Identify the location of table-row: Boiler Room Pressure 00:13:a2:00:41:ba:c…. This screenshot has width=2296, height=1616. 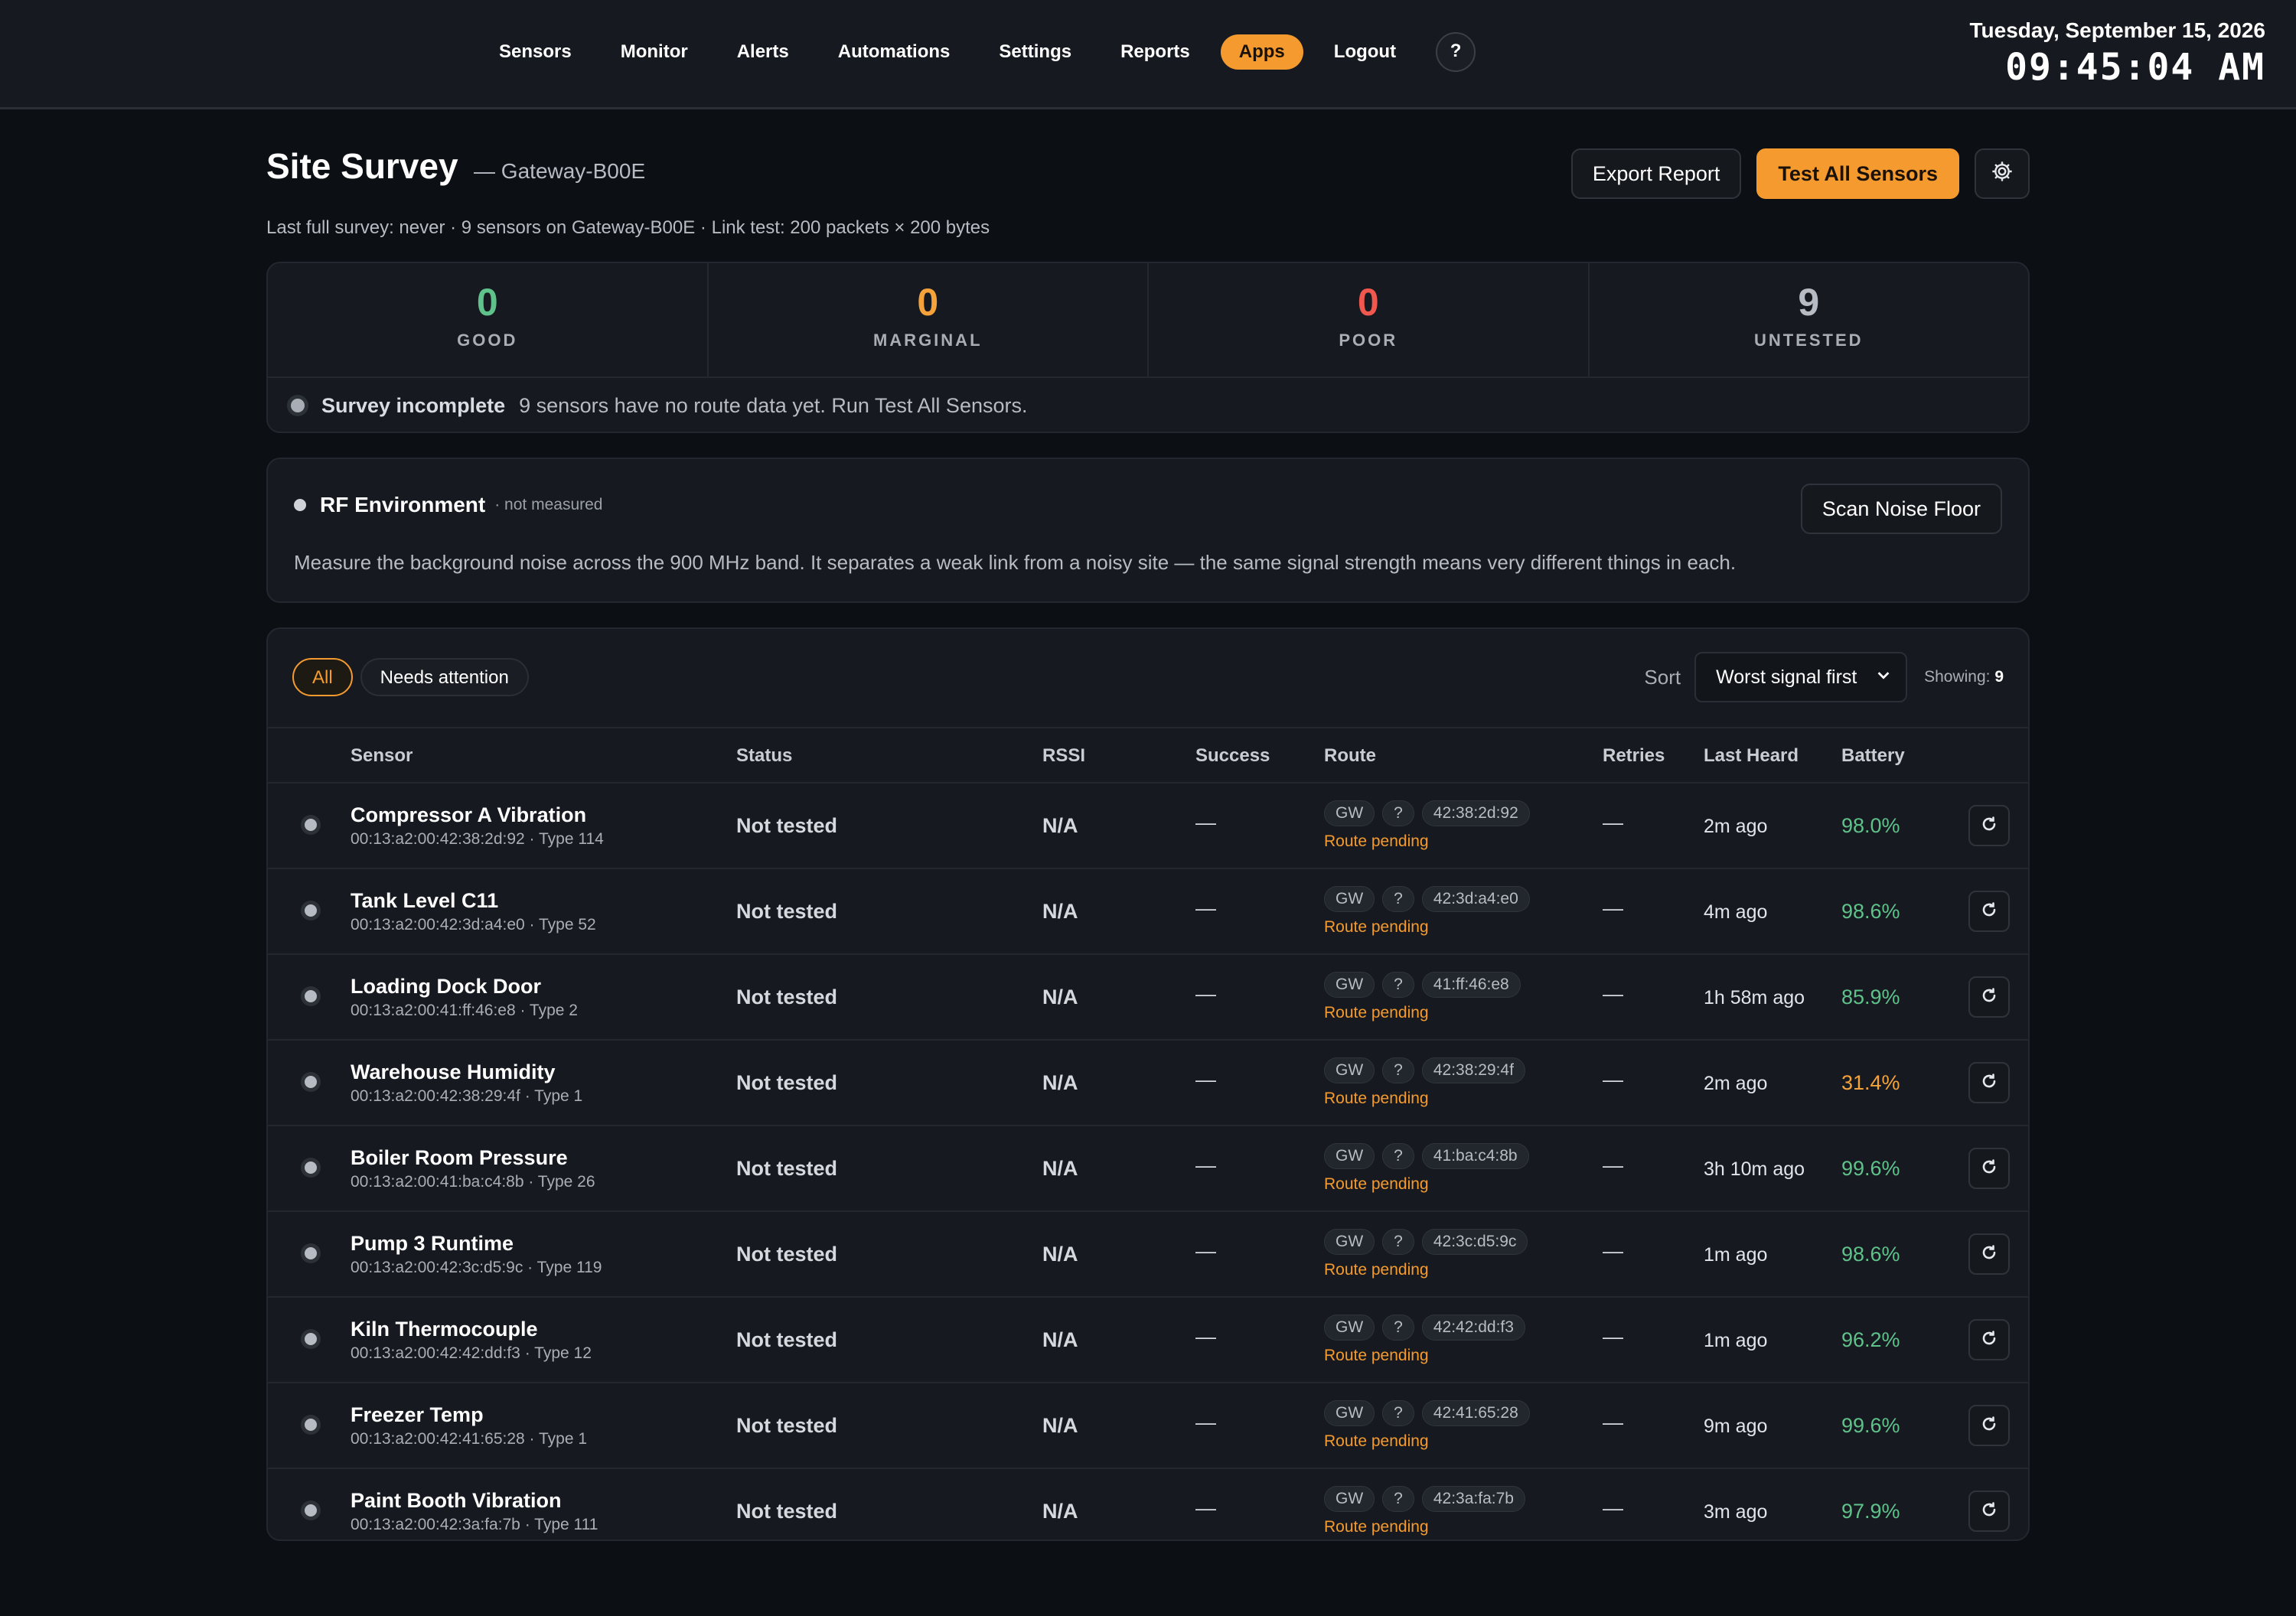
(1148, 1169).